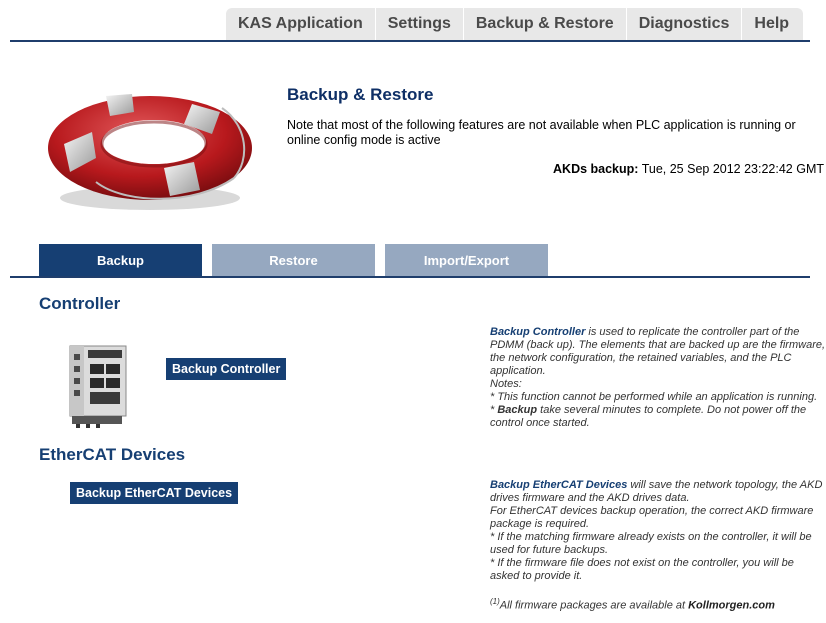 Image resolution: width=826 pixels, height=623 pixels. What do you see at coordinates (360, 94) in the screenshot?
I see `page-title: Backup & Restore` at bounding box center [360, 94].